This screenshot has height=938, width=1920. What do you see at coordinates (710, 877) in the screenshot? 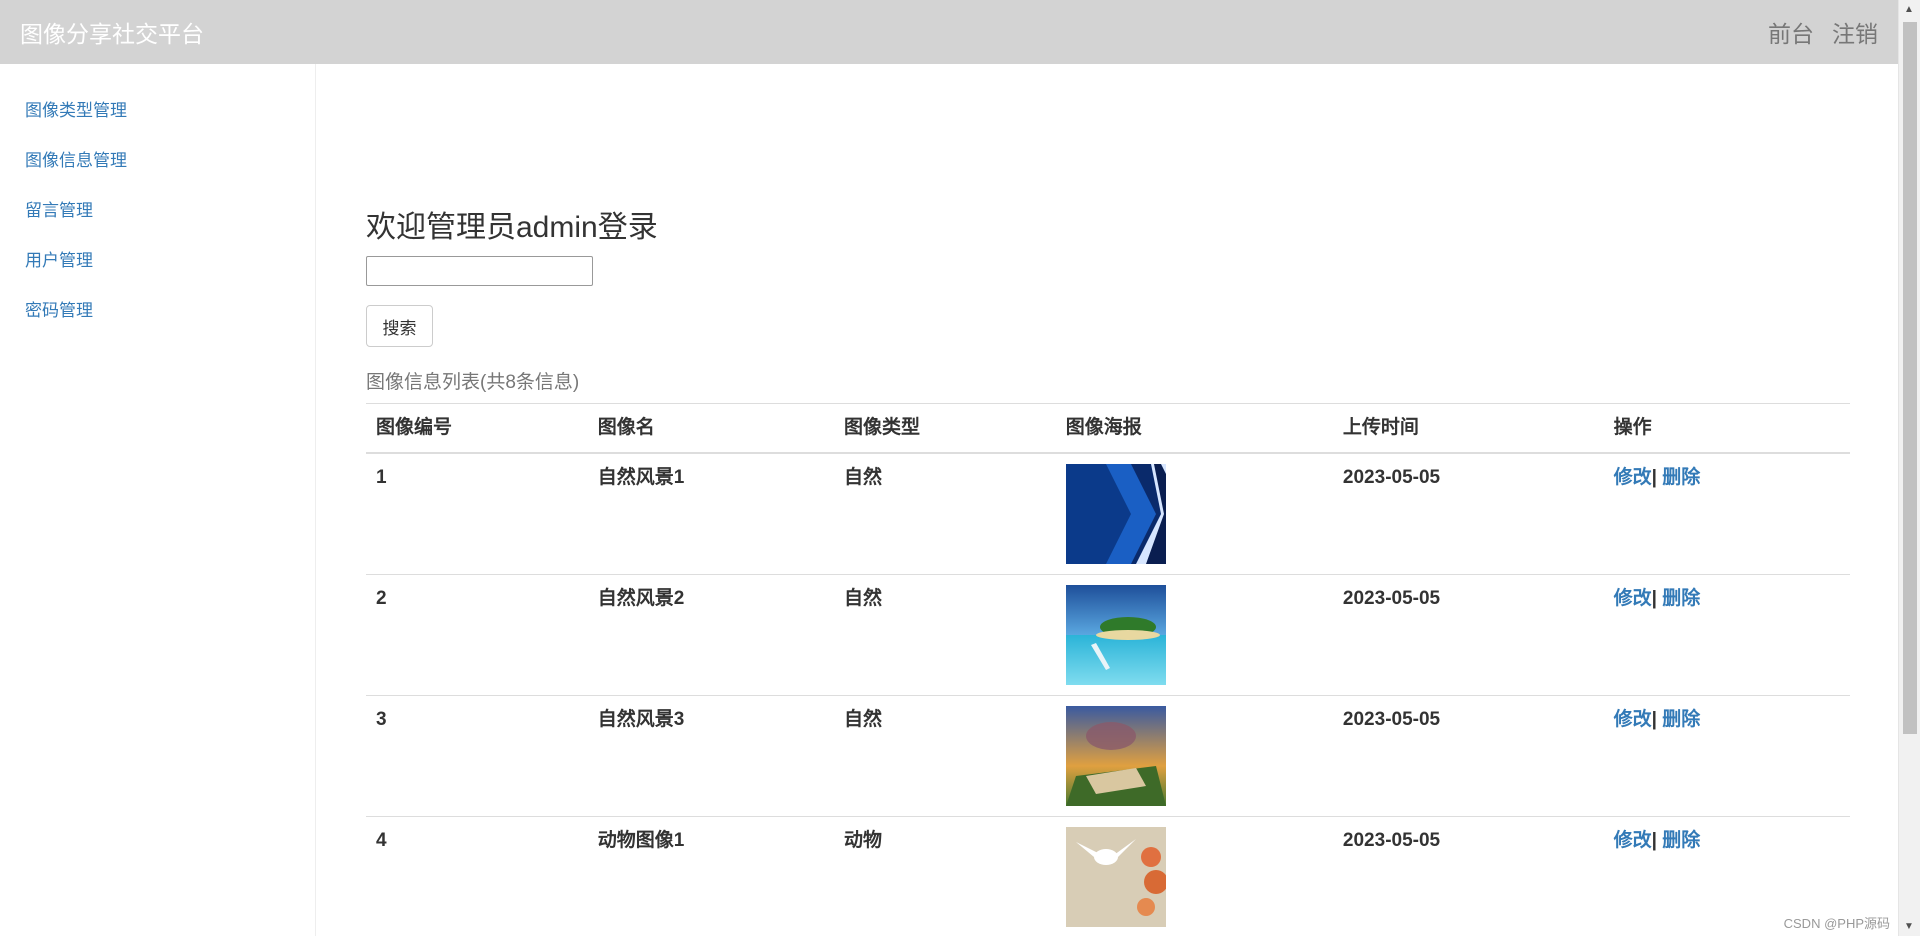
I see `cell-name: 动物图像1` at bounding box center [710, 877].